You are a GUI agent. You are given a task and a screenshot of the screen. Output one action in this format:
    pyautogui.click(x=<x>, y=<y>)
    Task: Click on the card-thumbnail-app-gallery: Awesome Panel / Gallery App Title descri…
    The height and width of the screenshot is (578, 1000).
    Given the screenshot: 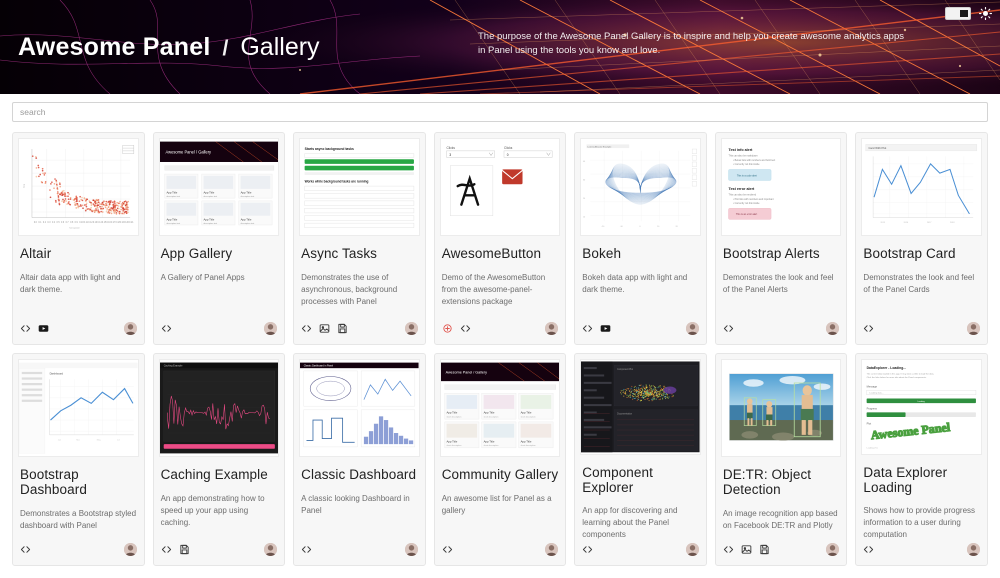 What is the action you would take?
    pyautogui.click(x=219, y=187)
    